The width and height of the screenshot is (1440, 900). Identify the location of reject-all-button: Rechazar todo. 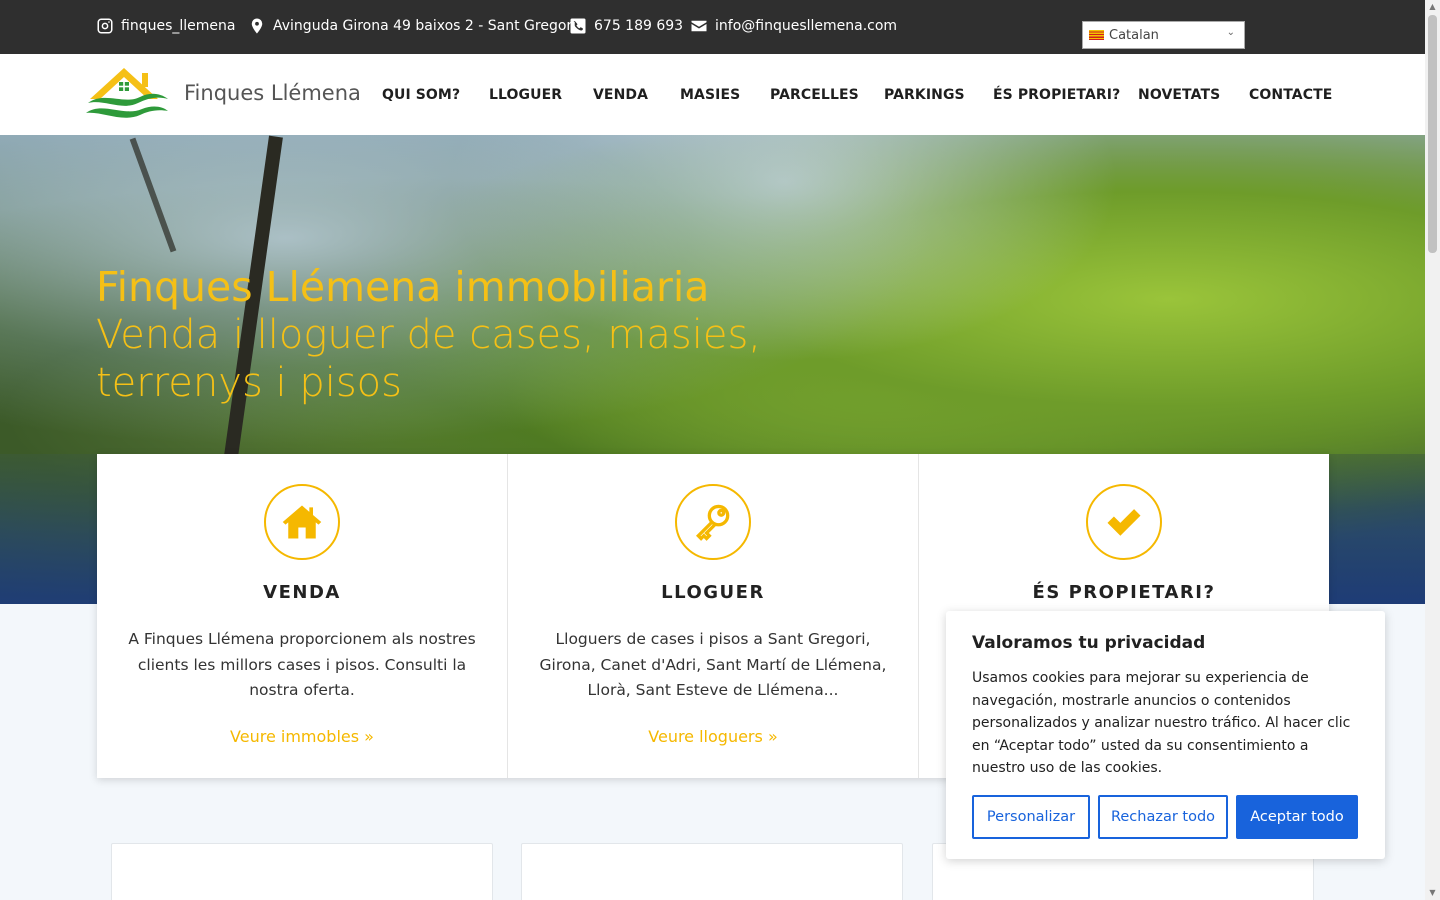
(1163, 817).